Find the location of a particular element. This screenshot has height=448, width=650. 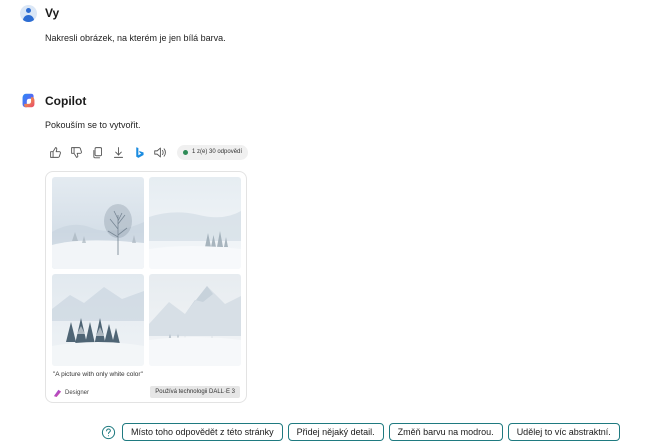

response-counter-text: 1 z(e) 30 odpovědí is located at coordinates (217, 152).